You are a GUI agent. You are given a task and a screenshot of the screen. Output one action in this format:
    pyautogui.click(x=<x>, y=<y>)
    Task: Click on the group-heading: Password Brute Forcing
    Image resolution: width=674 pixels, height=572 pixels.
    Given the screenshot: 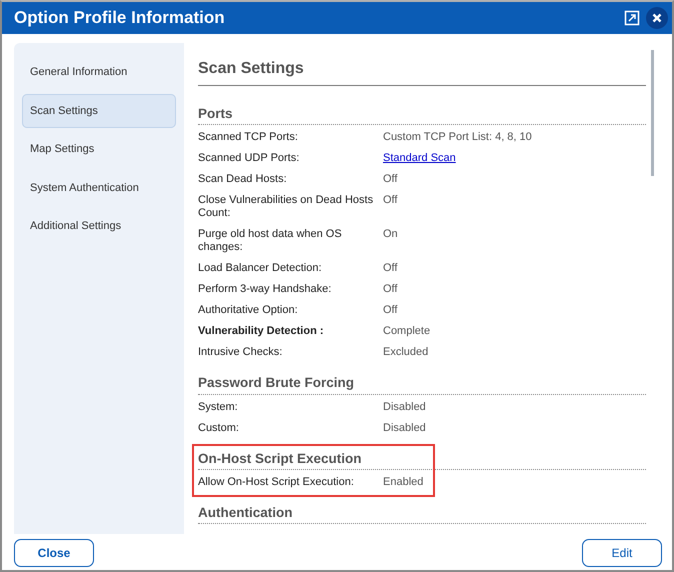 What is the action you would take?
    pyautogui.click(x=277, y=383)
    